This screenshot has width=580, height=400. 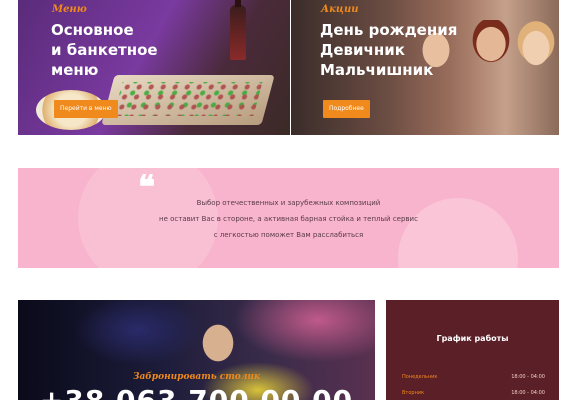 I want to click on menu-title-line: Основное, so click(x=92, y=30).